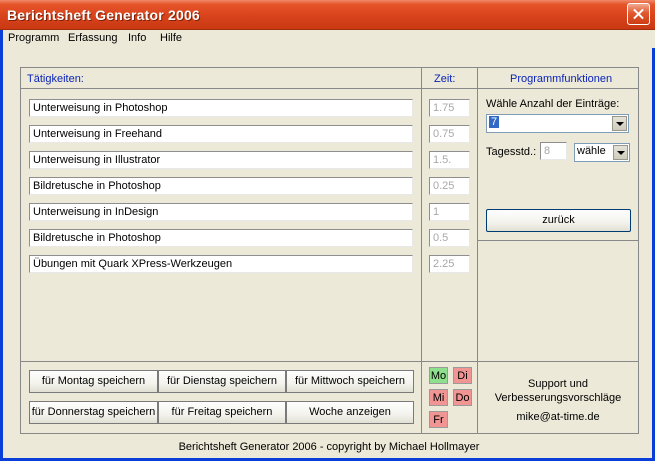 The height and width of the screenshot is (461, 655). What do you see at coordinates (558, 417) in the screenshot?
I see `support-email: mike@at-time.de` at bounding box center [558, 417].